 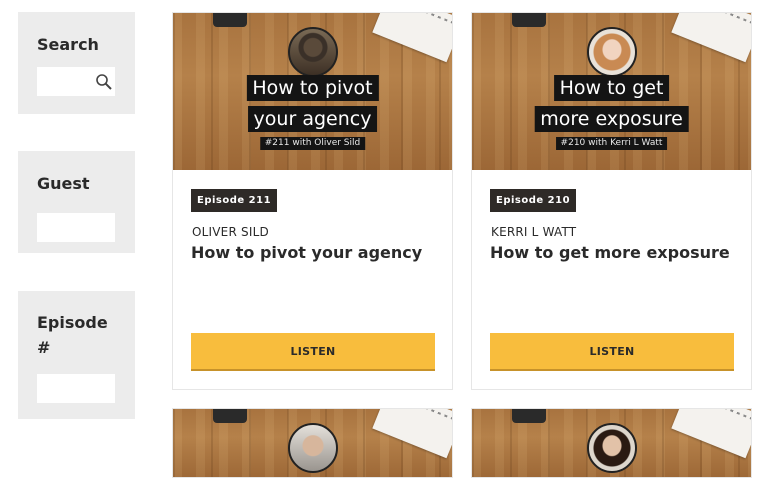 What do you see at coordinates (69, 388) in the screenshot?
I see `episode-input` at bounding box center [69, 388].